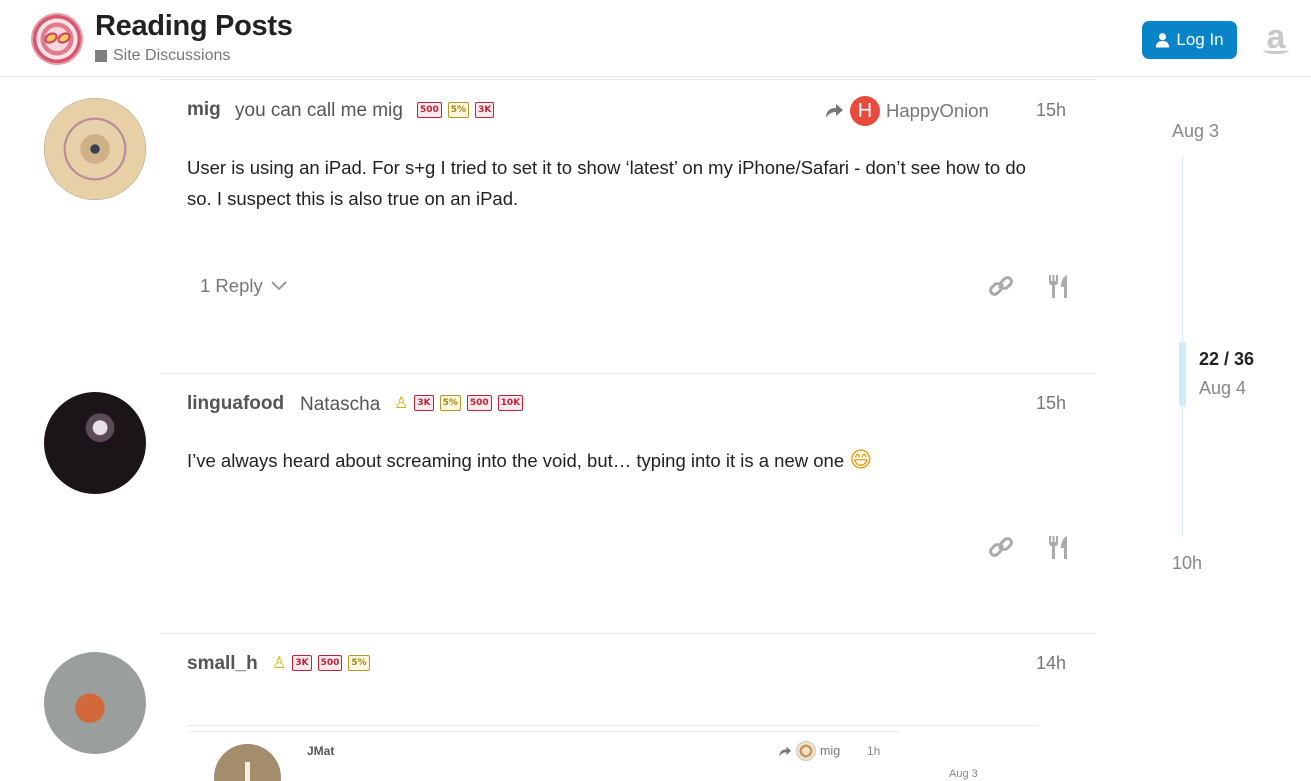 Image resolution: width=1311 pixels, height=781 pixels. I want to click on category-badge: Site Discussions, so click(162, 56).